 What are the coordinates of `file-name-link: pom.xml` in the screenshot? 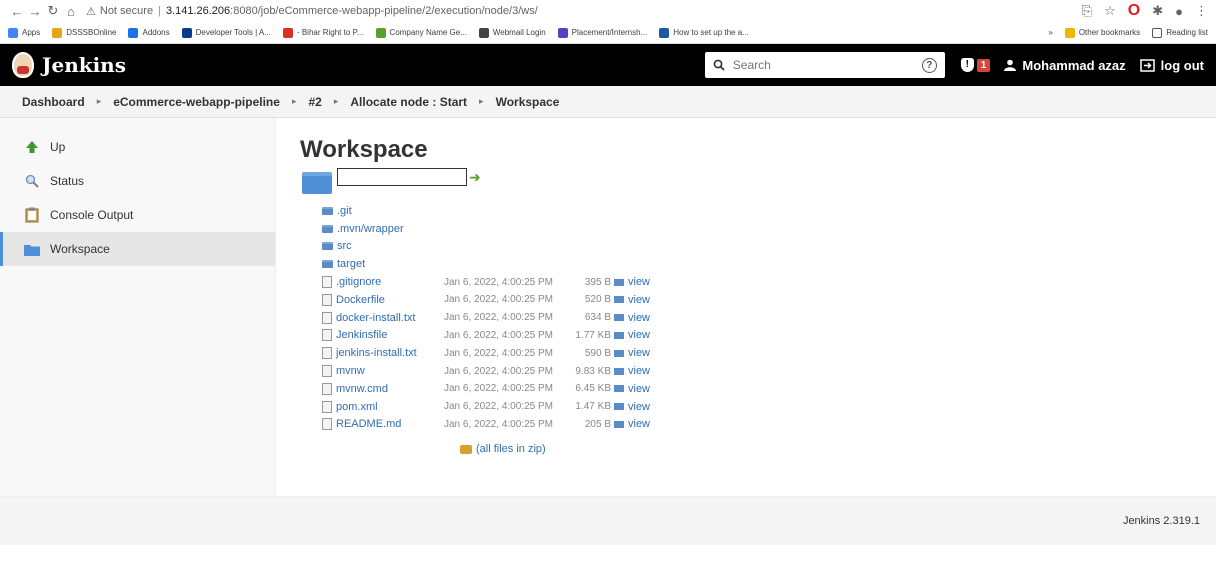 It's located at (383, 406).